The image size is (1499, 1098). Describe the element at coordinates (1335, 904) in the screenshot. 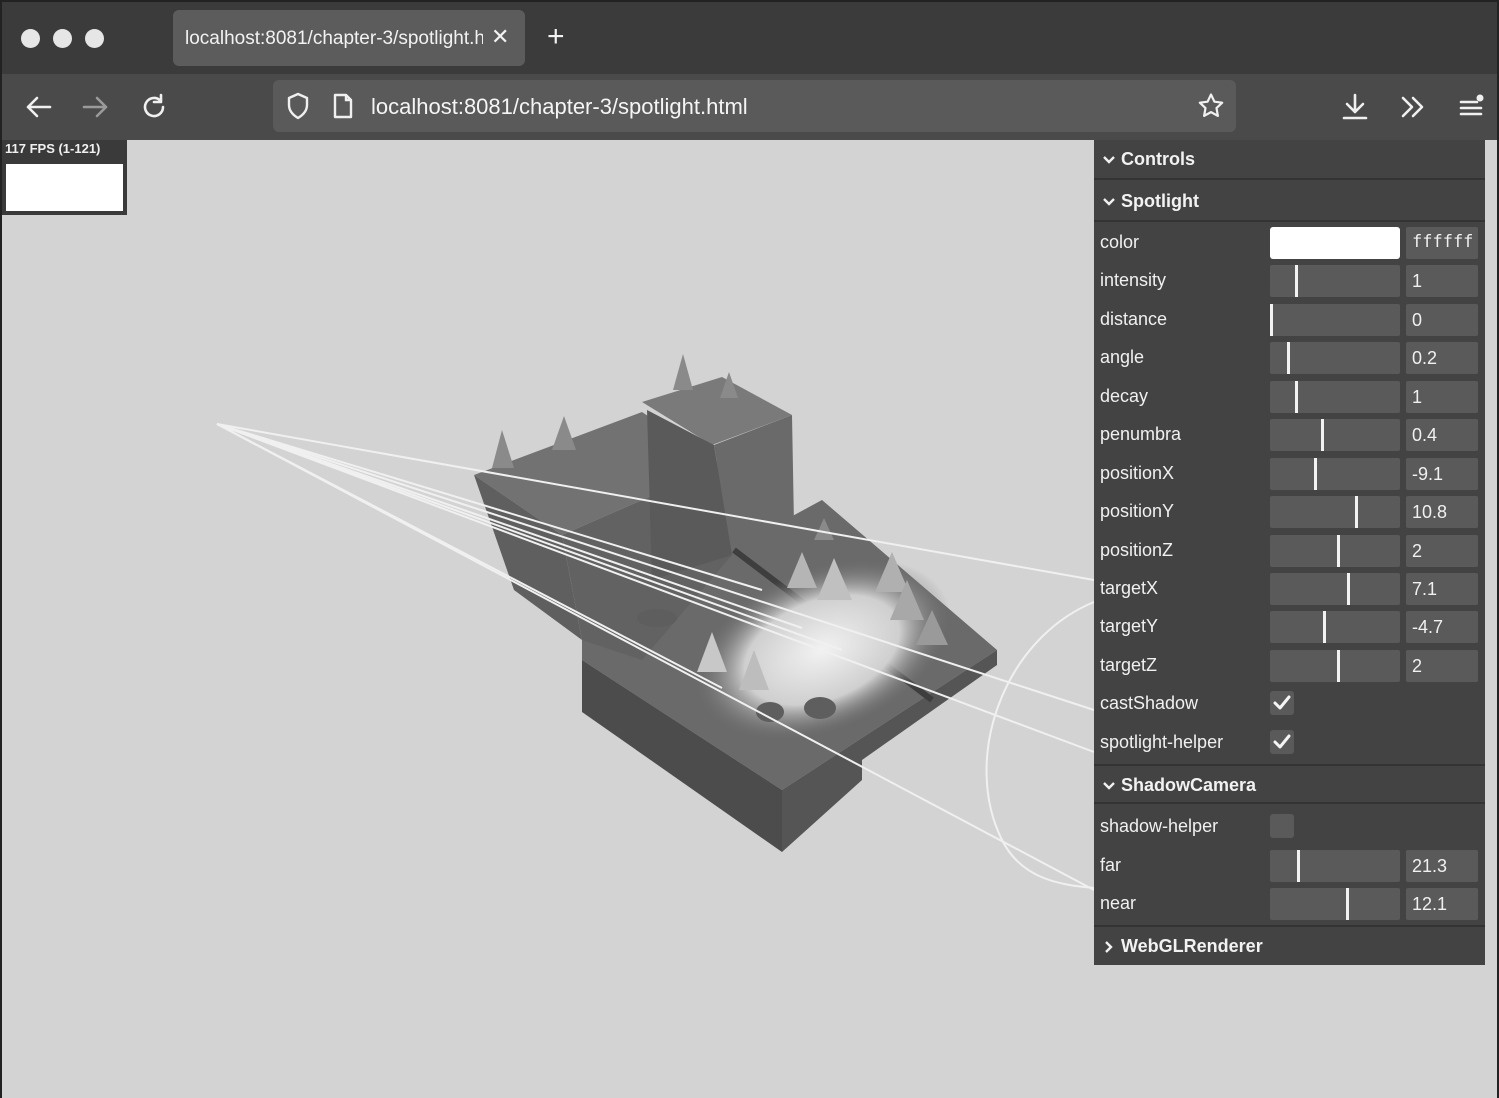

I see `near-slider` at that location.